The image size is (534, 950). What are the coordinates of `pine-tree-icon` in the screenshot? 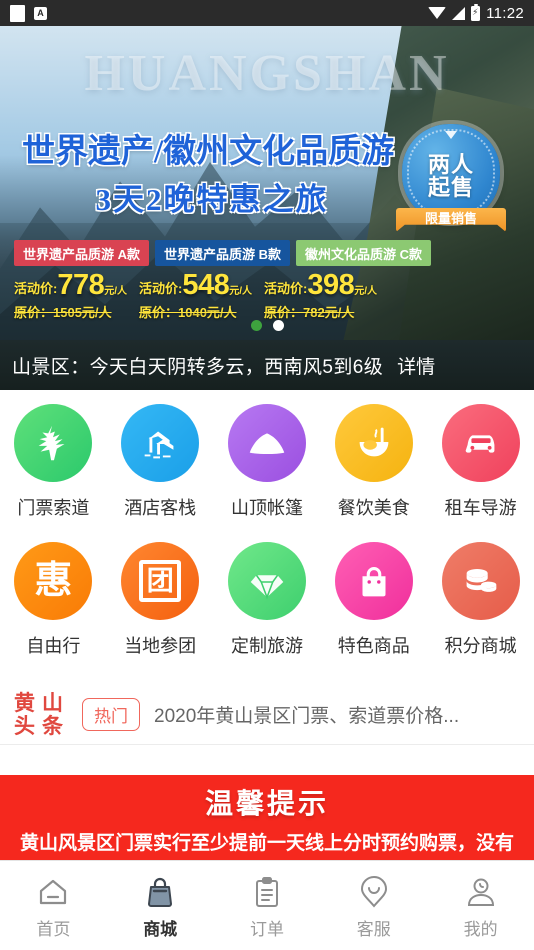 It's located at (52, 443).